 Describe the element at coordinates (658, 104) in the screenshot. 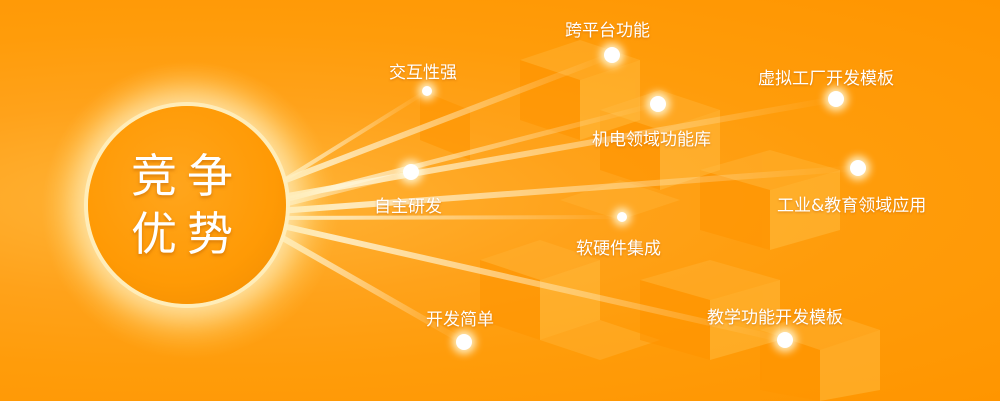

I see `feature-dot-mechatronics-library` at that location.